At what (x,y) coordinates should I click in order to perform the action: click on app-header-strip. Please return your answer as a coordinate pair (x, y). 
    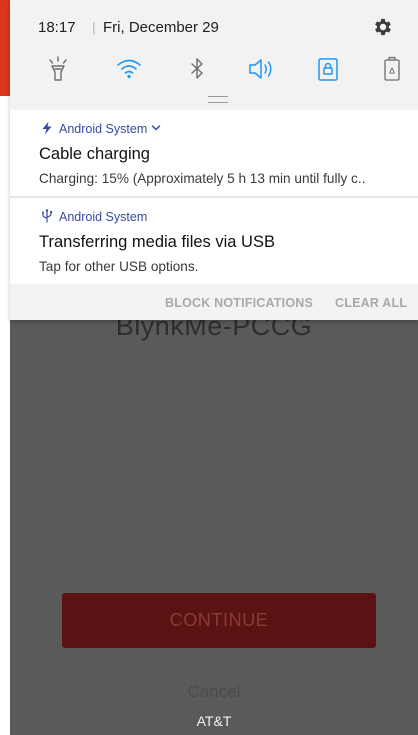
    Looking at the image, I should click on (5, 48).